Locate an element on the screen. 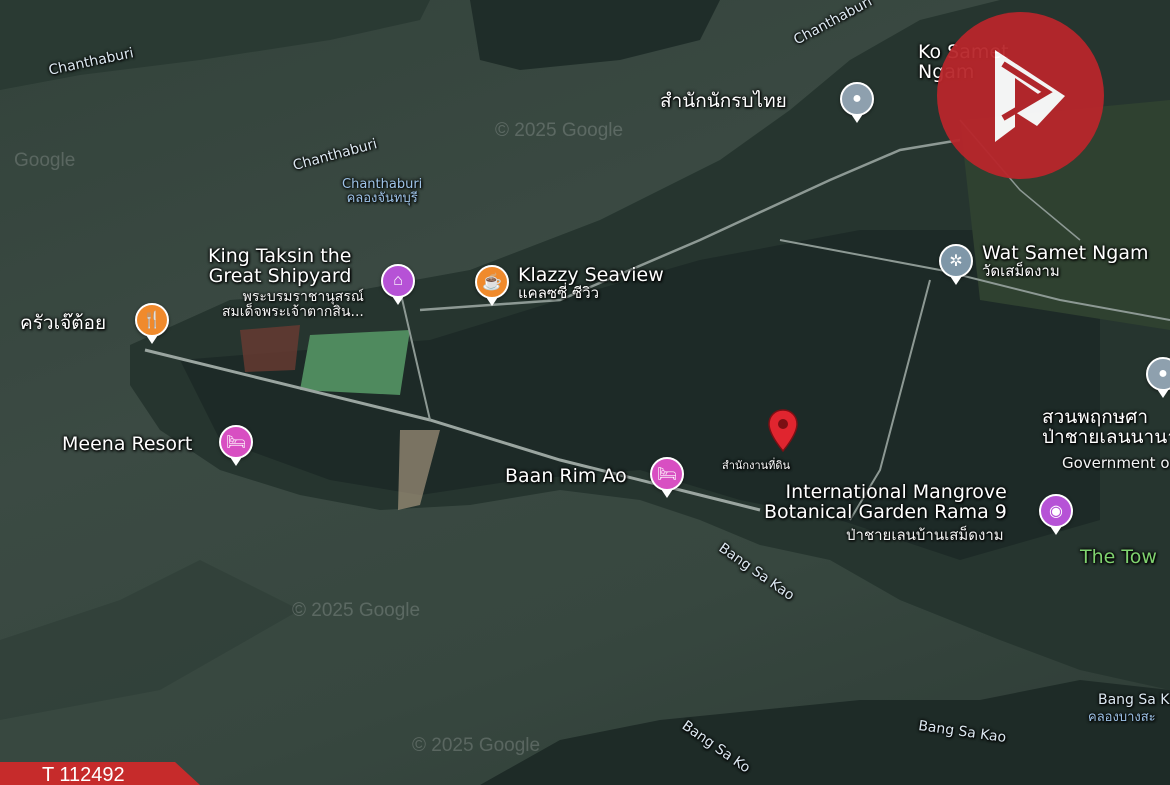 The width and height of the screenshot is (1170, 785). brand-logo is located at coordinates (1020, 95).